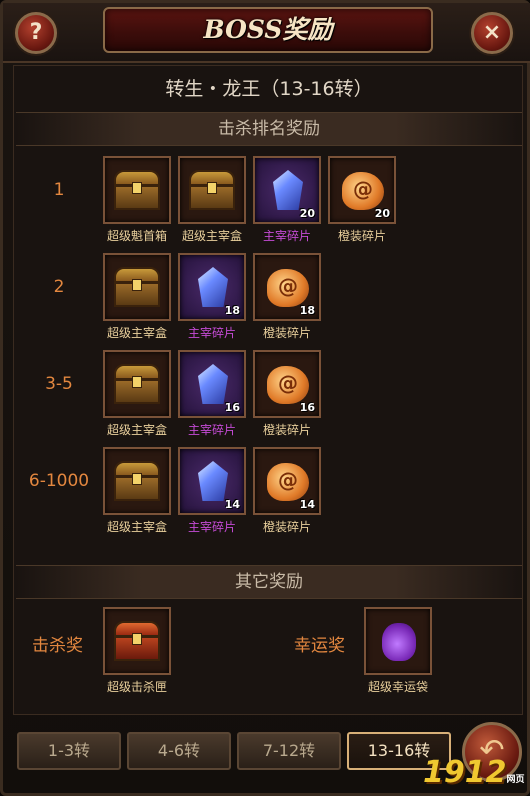  What do you see at coordinates (289, 751) in the screenshot?
I see `tab-7-12: 7-12转` at bounding box center [289, 751].